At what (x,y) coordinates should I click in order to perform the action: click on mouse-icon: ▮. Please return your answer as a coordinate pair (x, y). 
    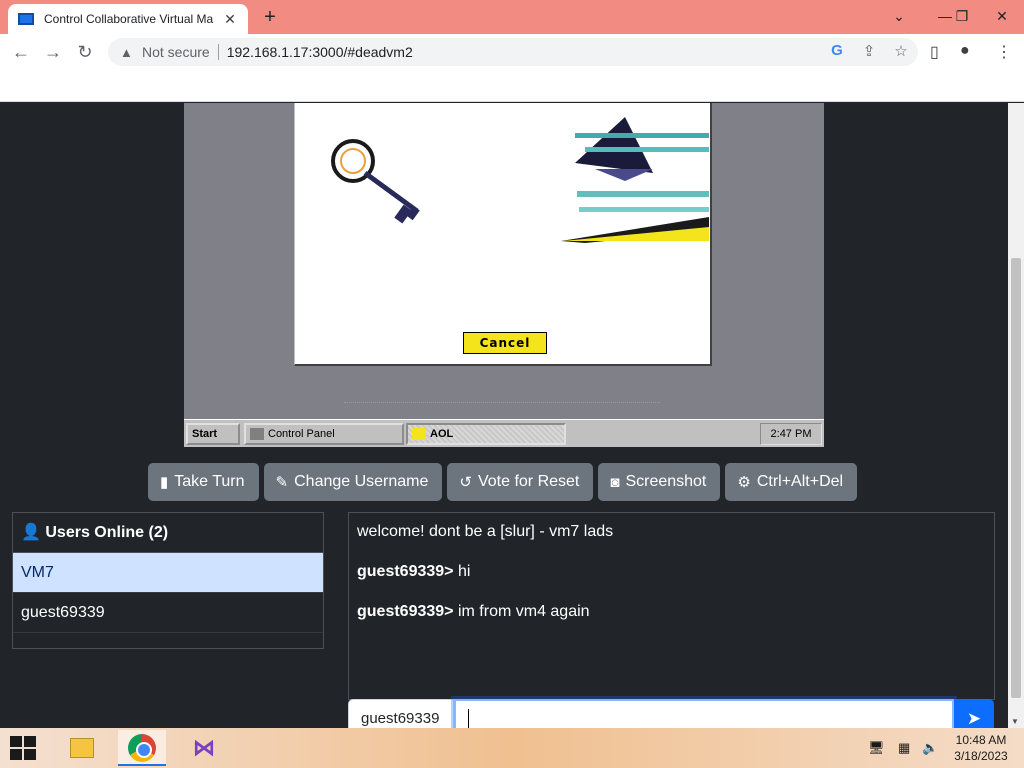
    Looking at the image, I should click on (164, 482).